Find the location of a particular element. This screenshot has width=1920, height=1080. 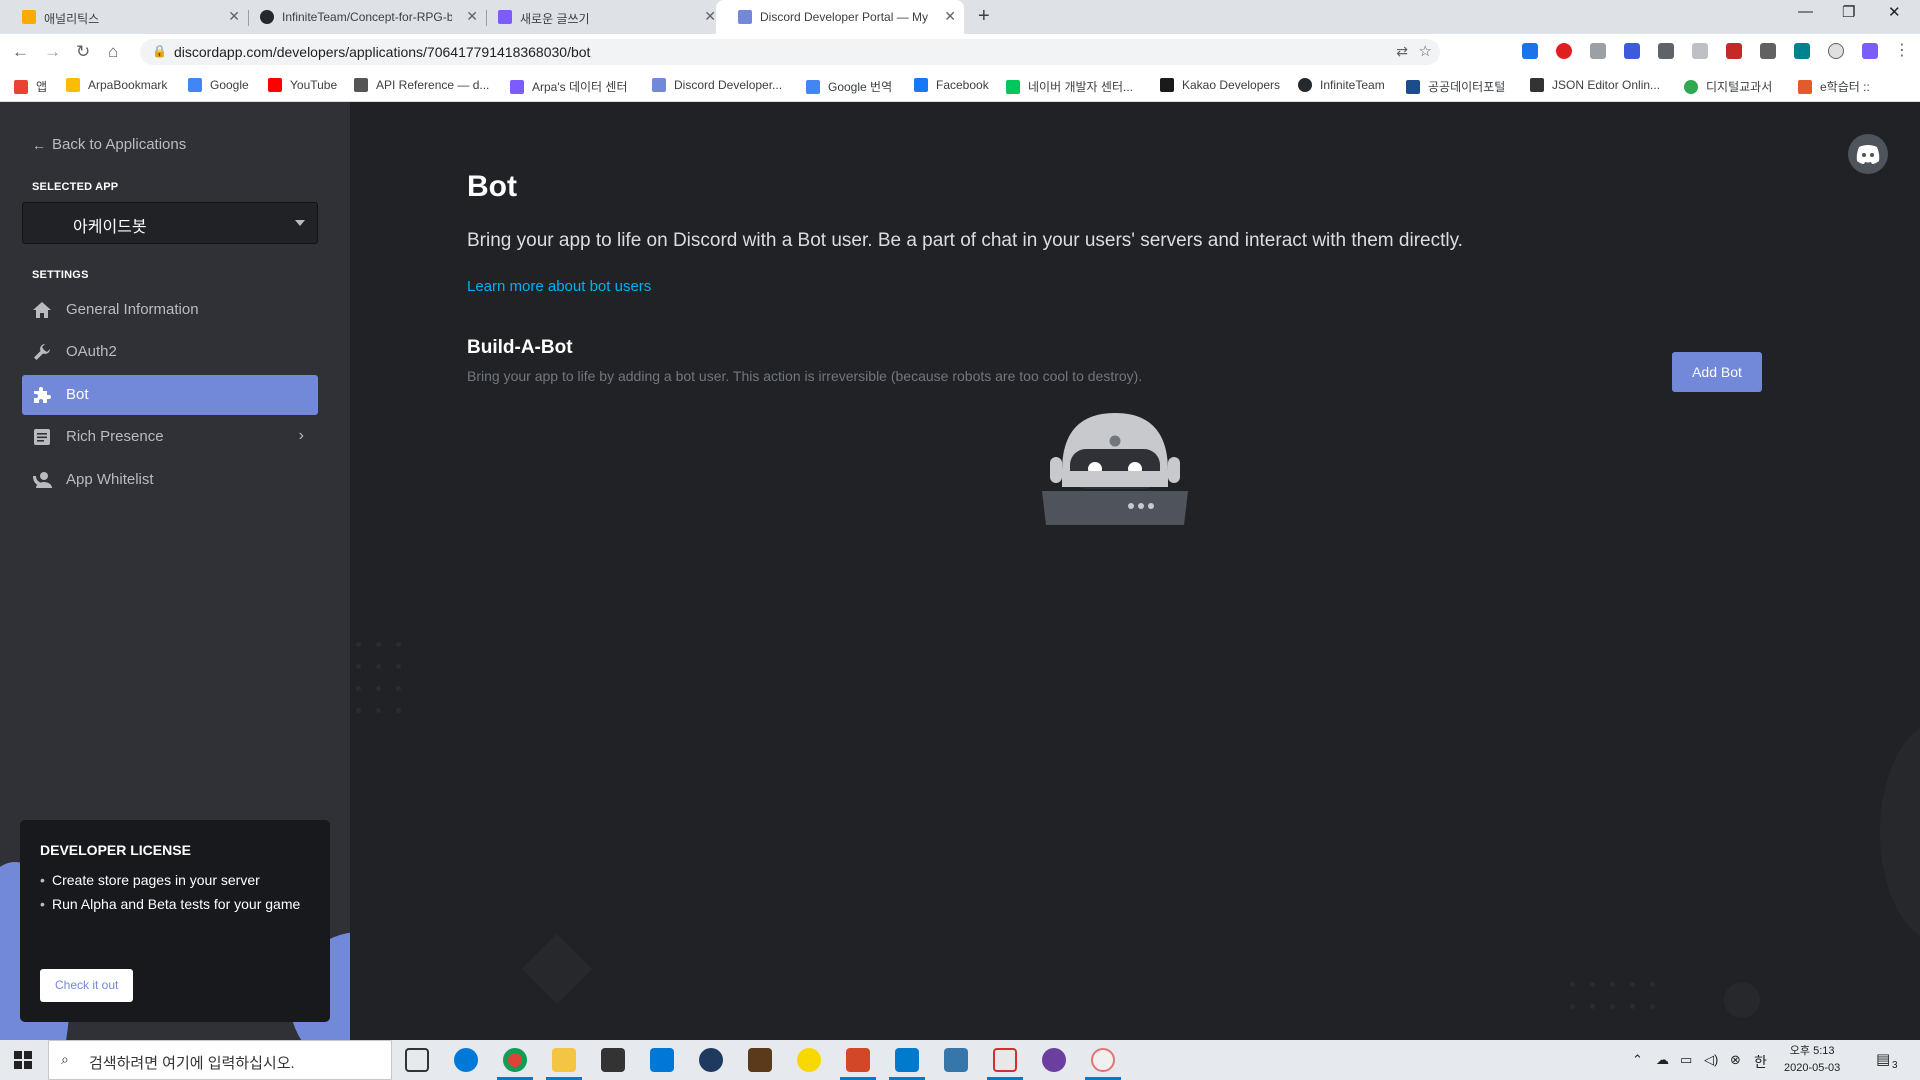

discord-controller-icon is located at coordinates (1868, 154).